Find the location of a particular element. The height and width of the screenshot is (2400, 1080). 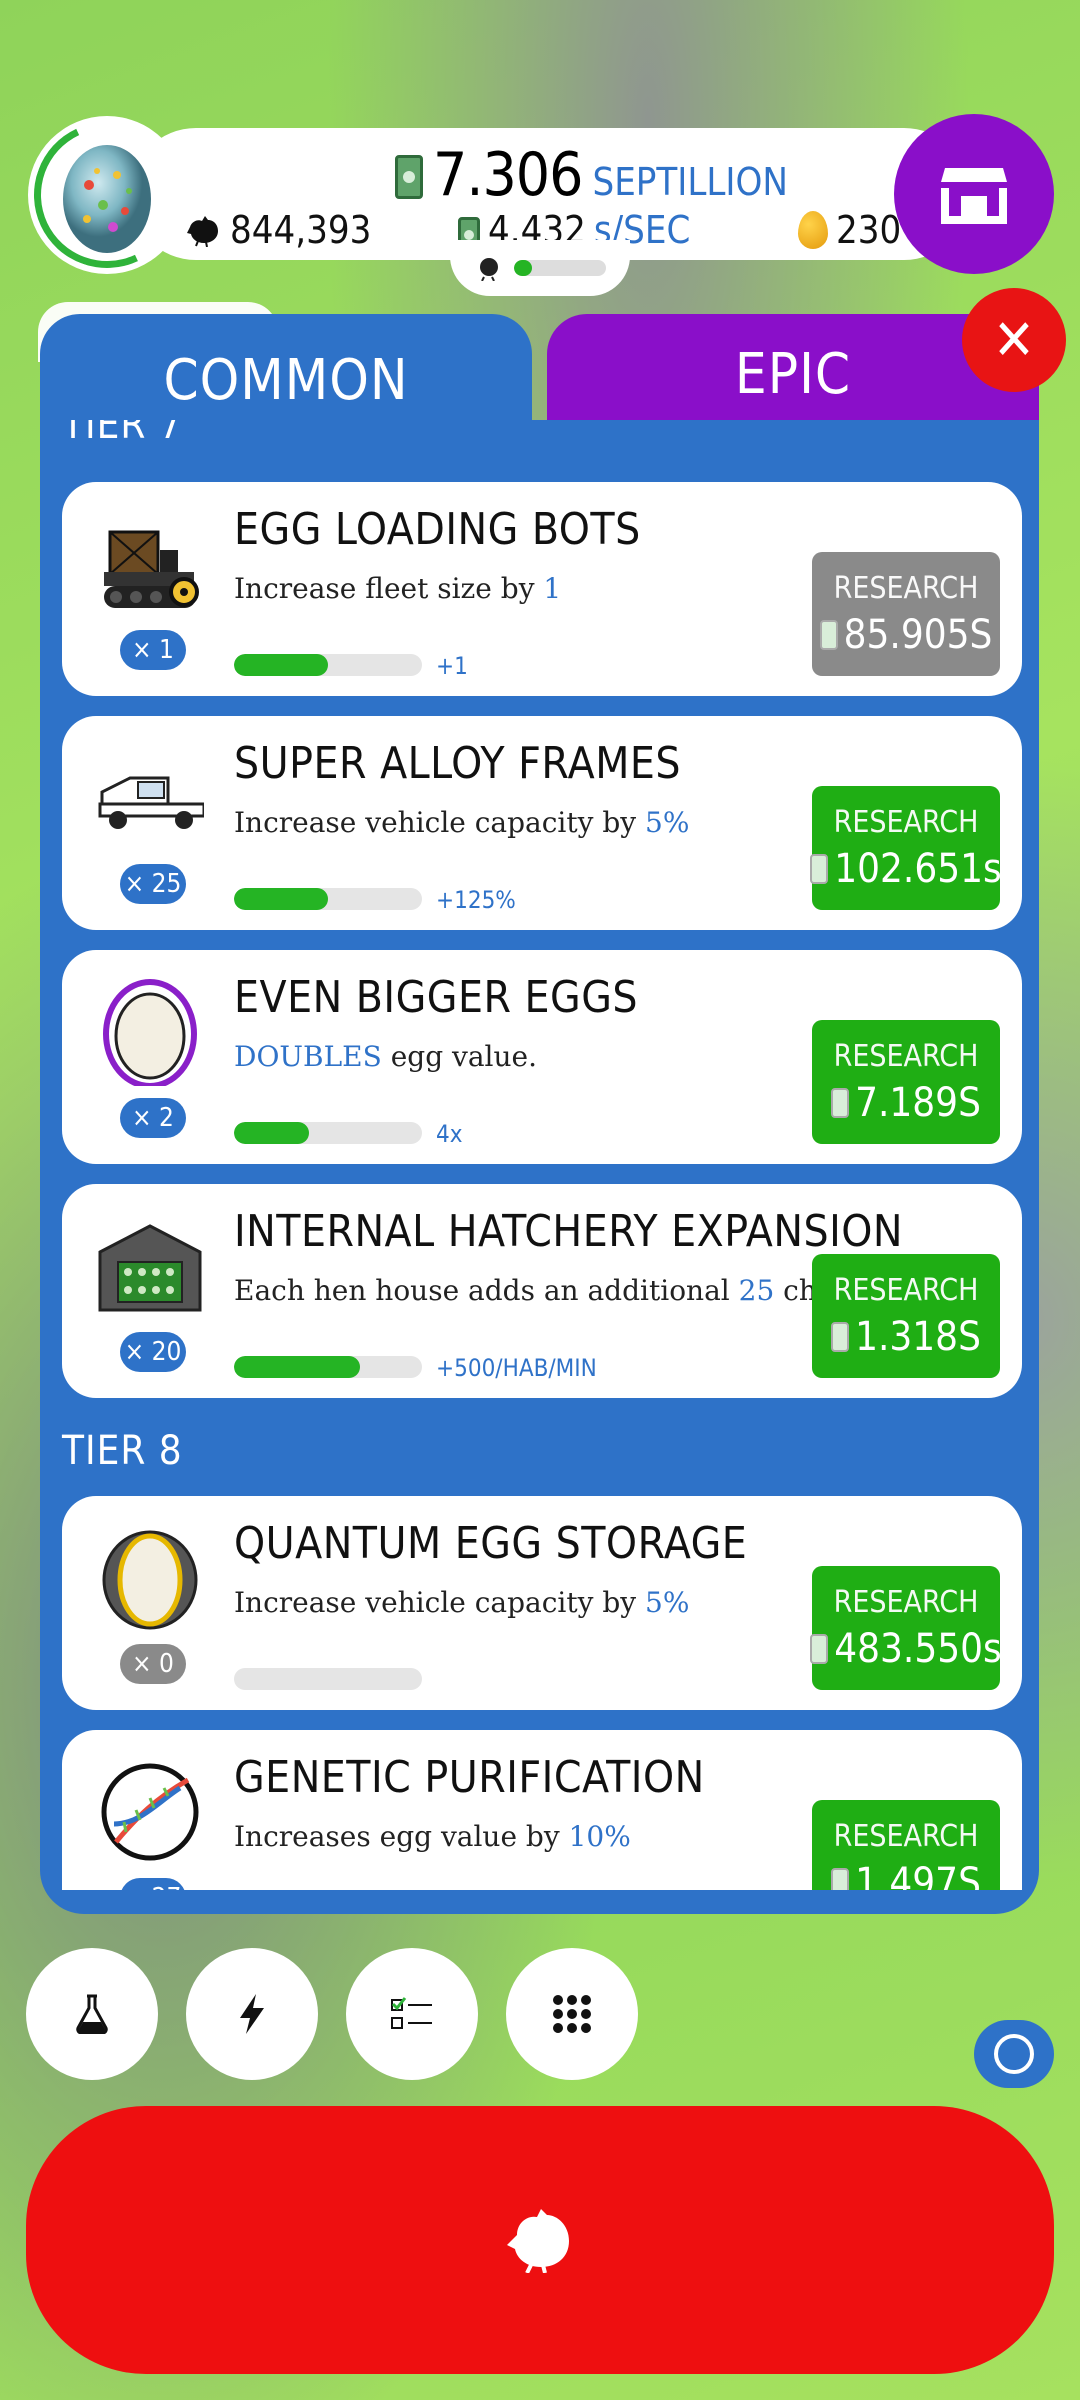

level-badge: × 25 is located at coordinates (153, 884).